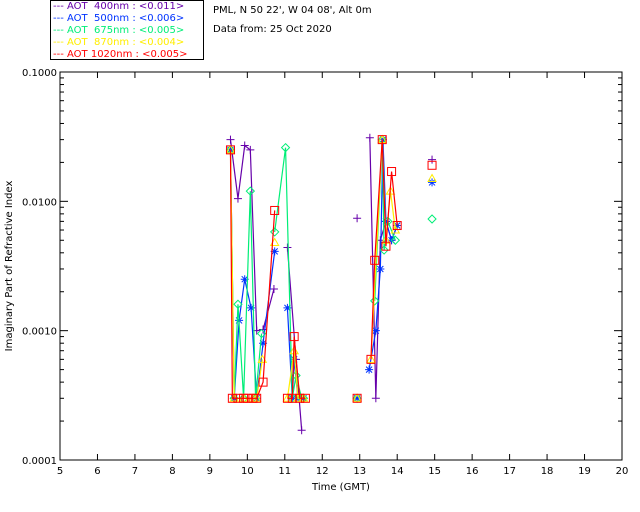  What do you see at coordinates (172, 471) in the screenshot?
I see `x-tick-label: 8` at bounding box center [172, 471].